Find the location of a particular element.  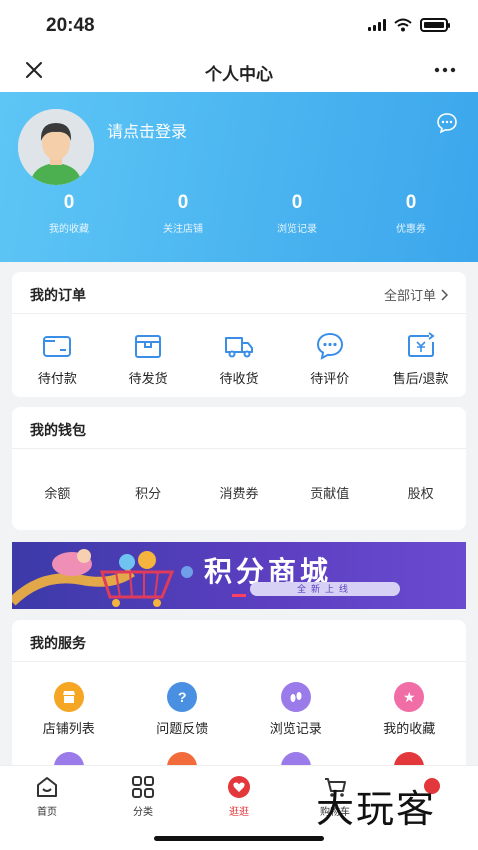

stat-label: 浏览记录 is located at coordinates (297, 229).